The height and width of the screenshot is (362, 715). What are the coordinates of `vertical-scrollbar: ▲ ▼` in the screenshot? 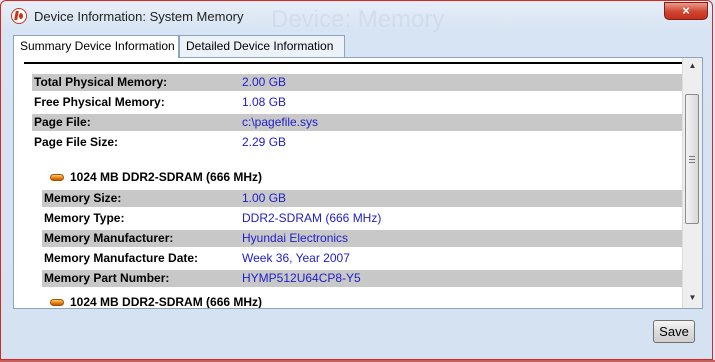 It's located at (692, 183).